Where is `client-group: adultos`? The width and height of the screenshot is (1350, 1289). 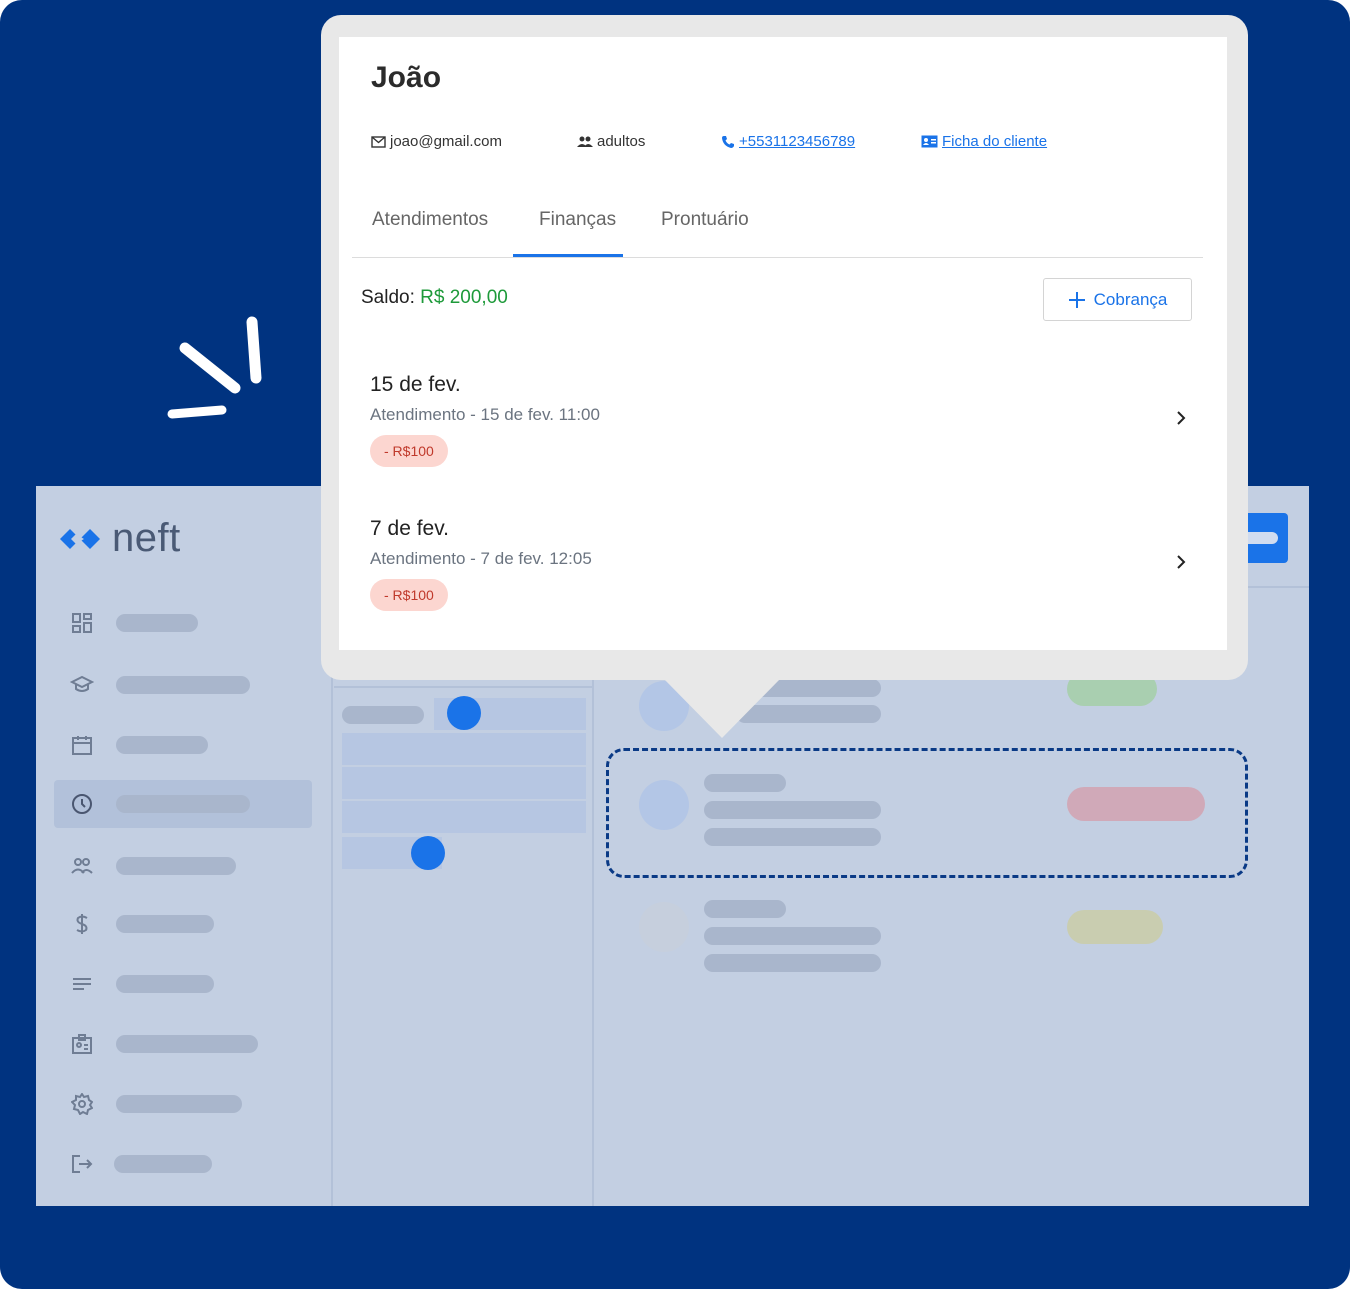
client-group: adultos is located at coordinates (611, 141).